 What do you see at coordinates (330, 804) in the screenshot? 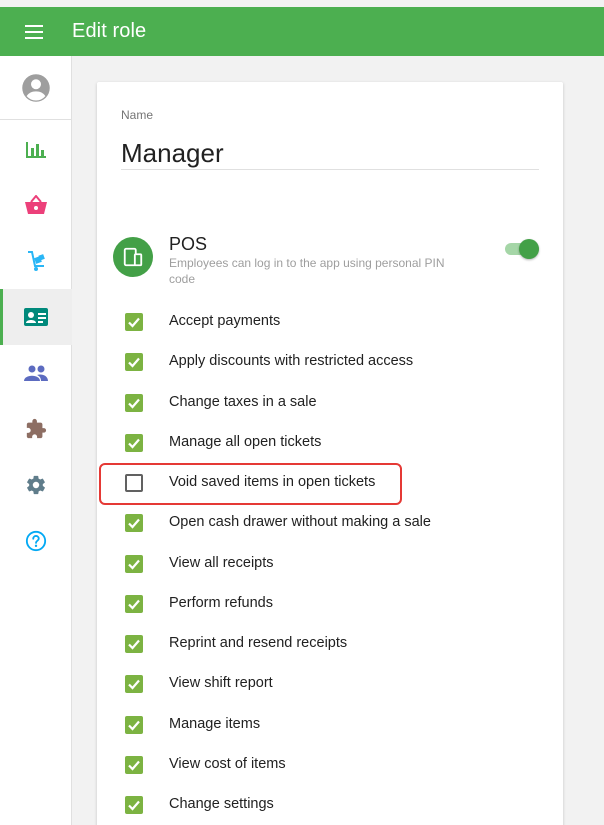
I see `permission-row: Change settings` at bounding box center [330, 804].